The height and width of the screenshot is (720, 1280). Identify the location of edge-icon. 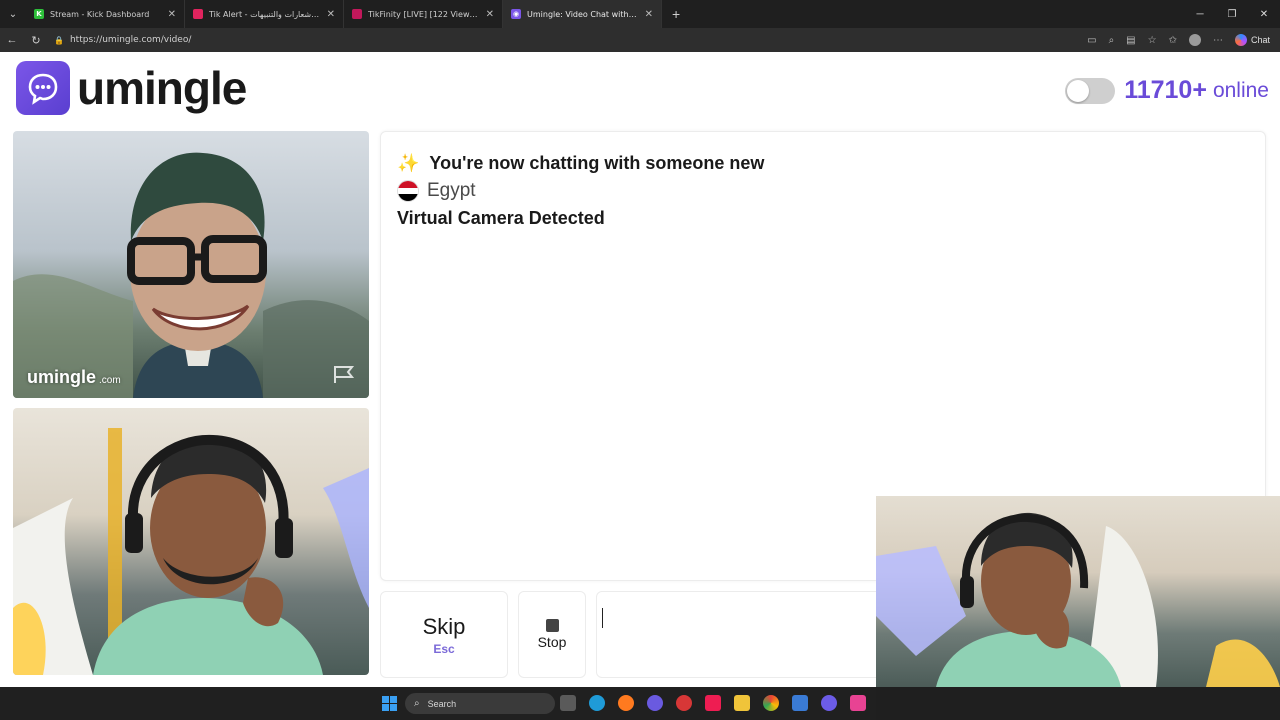
(597, 703).